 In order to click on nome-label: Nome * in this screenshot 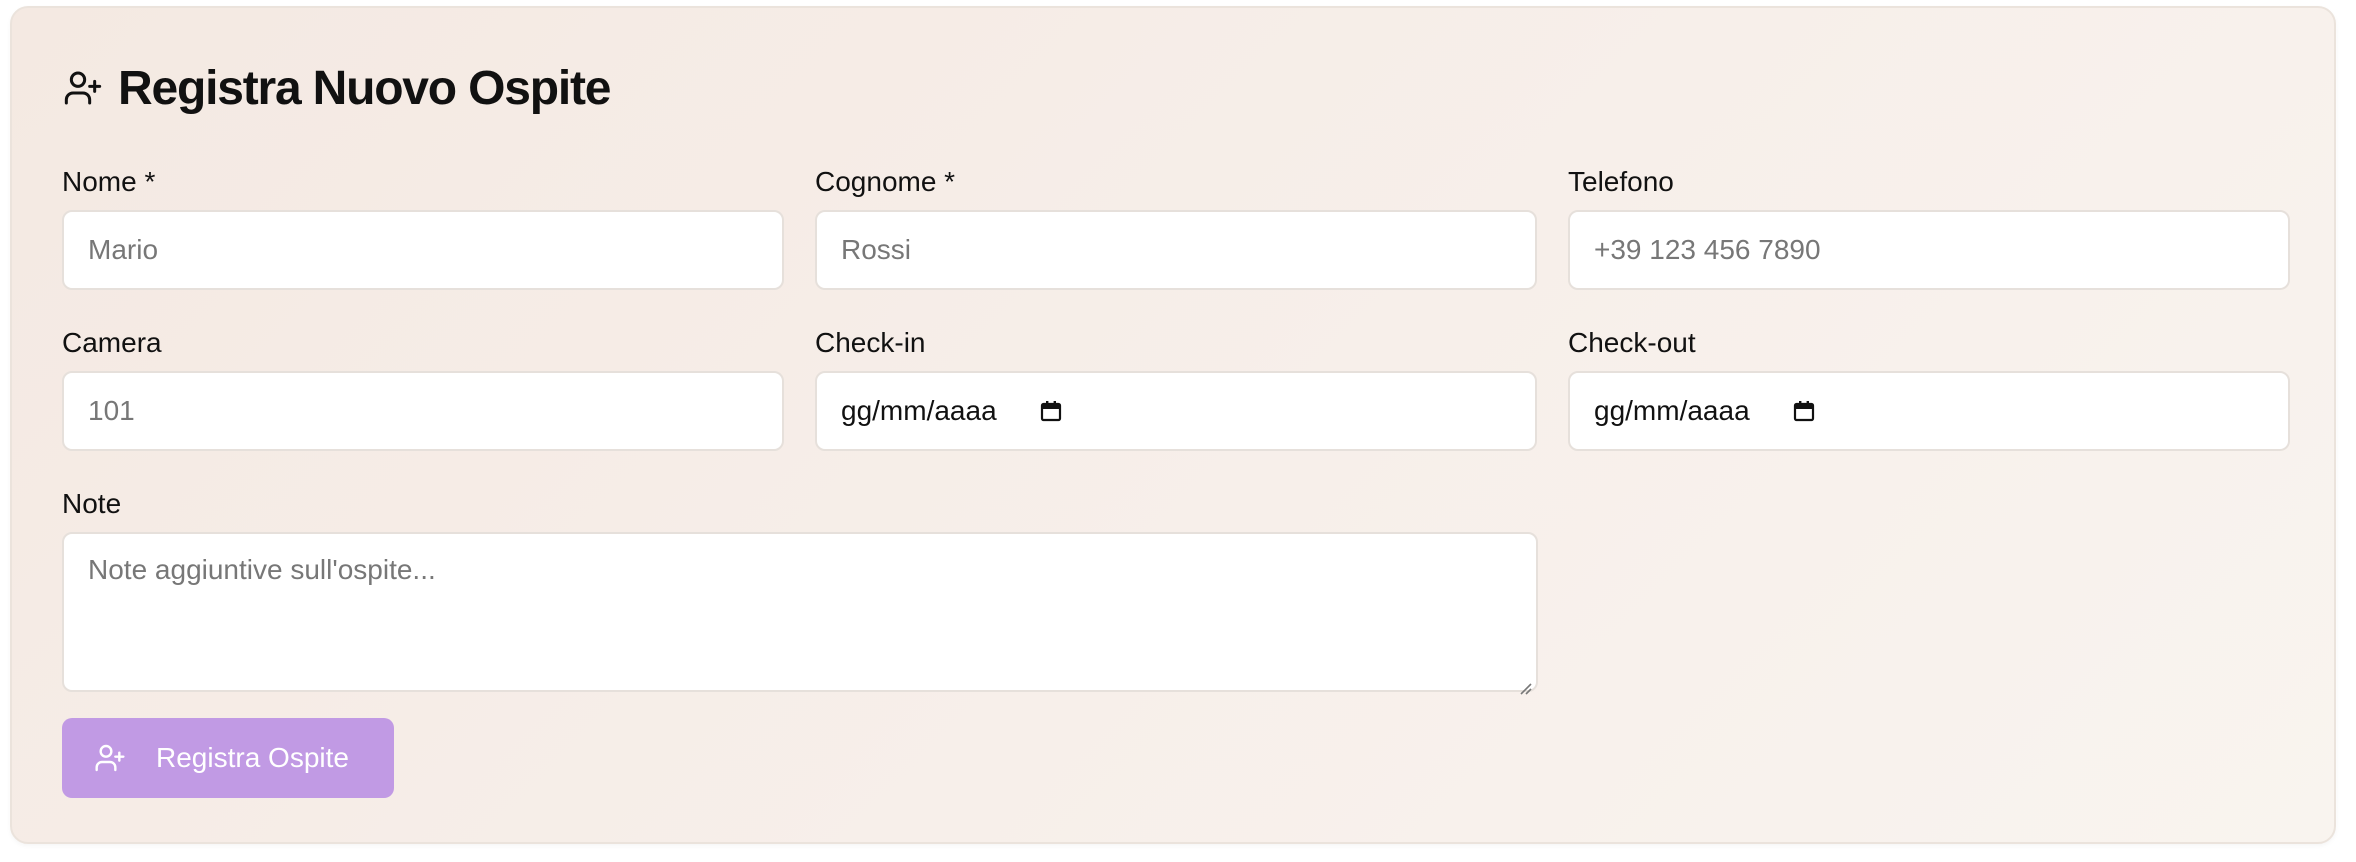, I will do `click(109, 181)`.